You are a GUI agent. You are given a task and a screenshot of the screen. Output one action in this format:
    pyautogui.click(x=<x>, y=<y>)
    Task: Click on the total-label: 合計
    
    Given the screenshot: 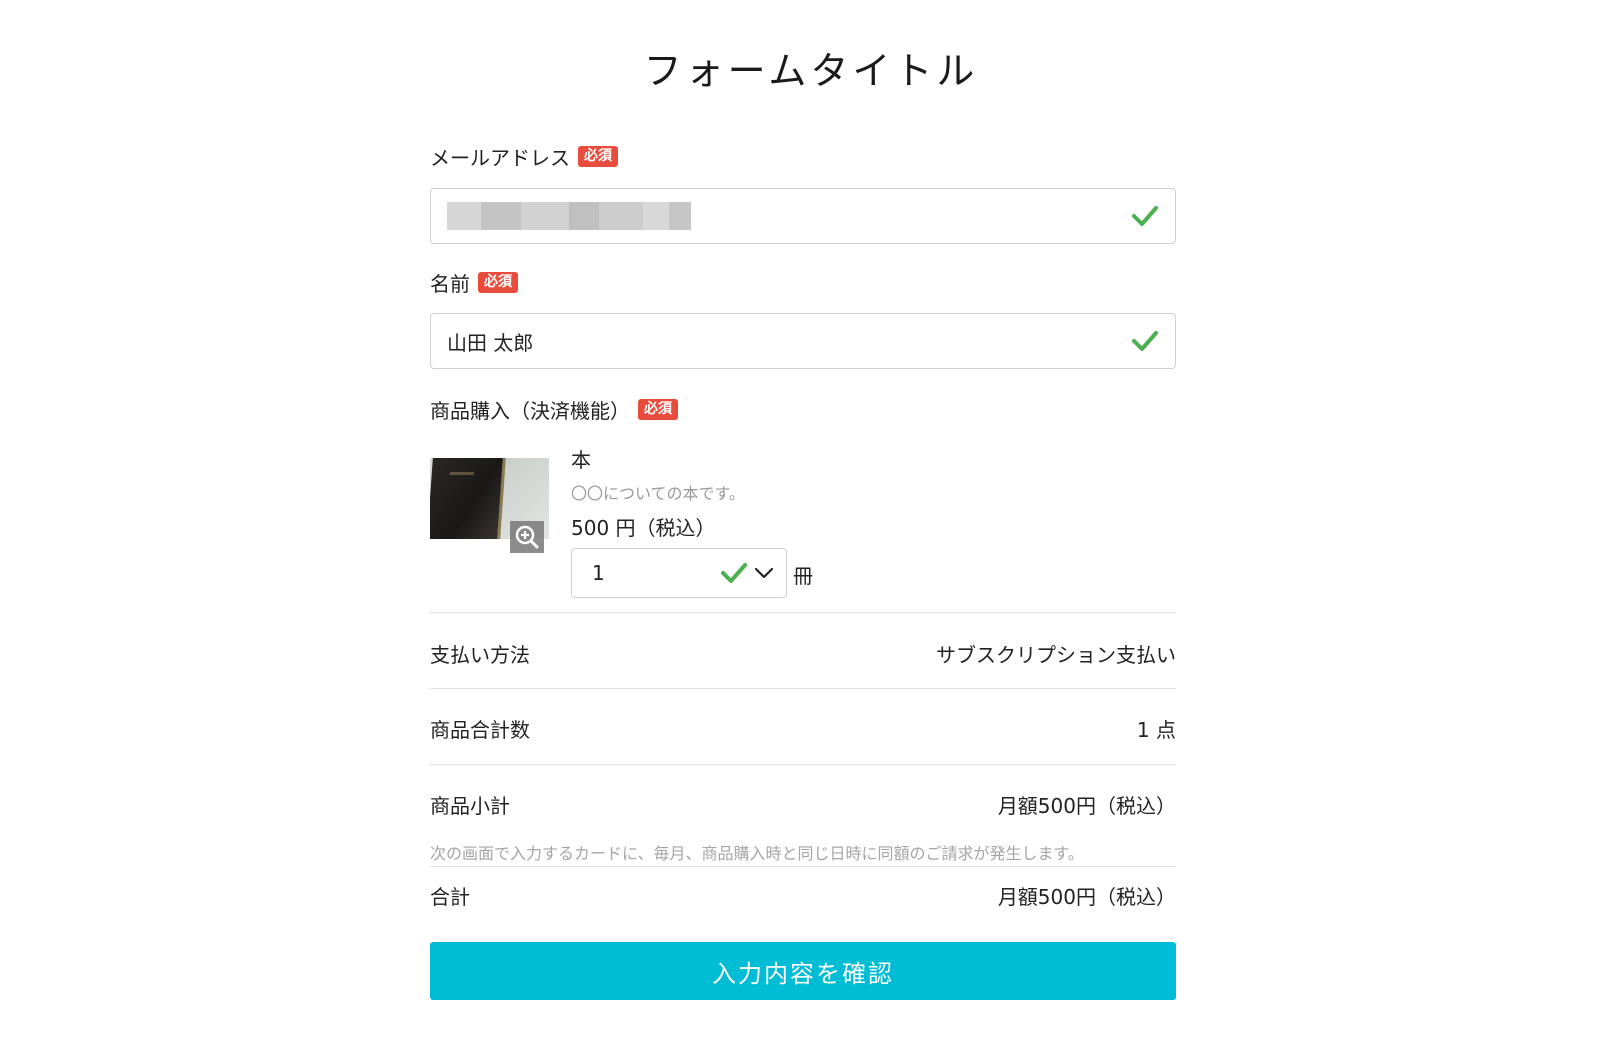 What is the action you would take?
    pyautogui.click(x=450, y=897)
    